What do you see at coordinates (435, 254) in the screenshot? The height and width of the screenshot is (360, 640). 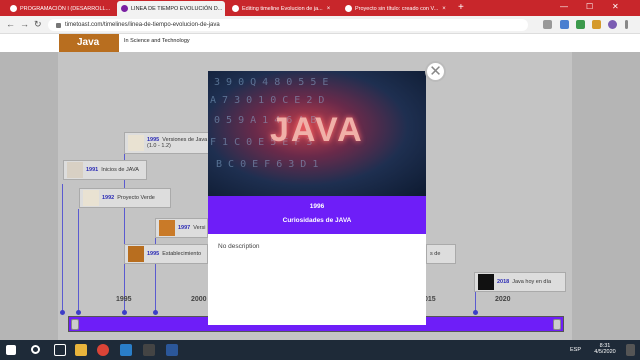 I see `event-label: s de` at bounding box center [435, 254].